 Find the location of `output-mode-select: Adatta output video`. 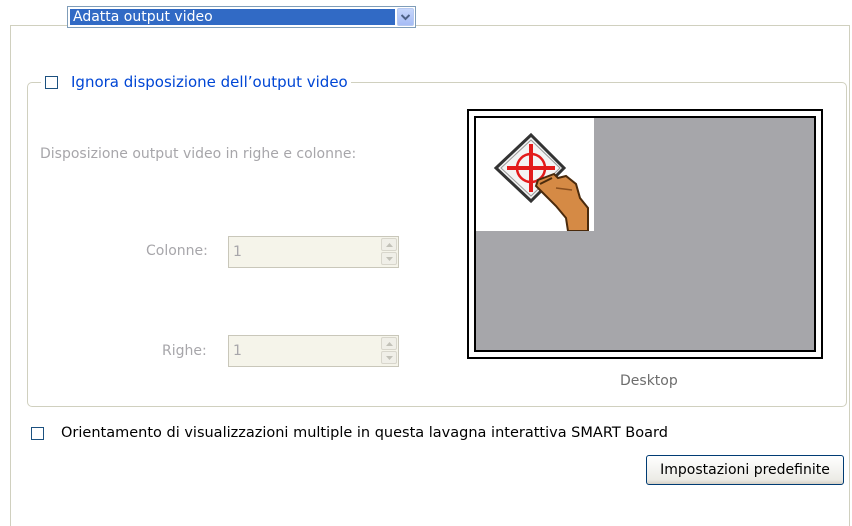

output-mode-select: Adatta output video is located at coordinates (241, 17).